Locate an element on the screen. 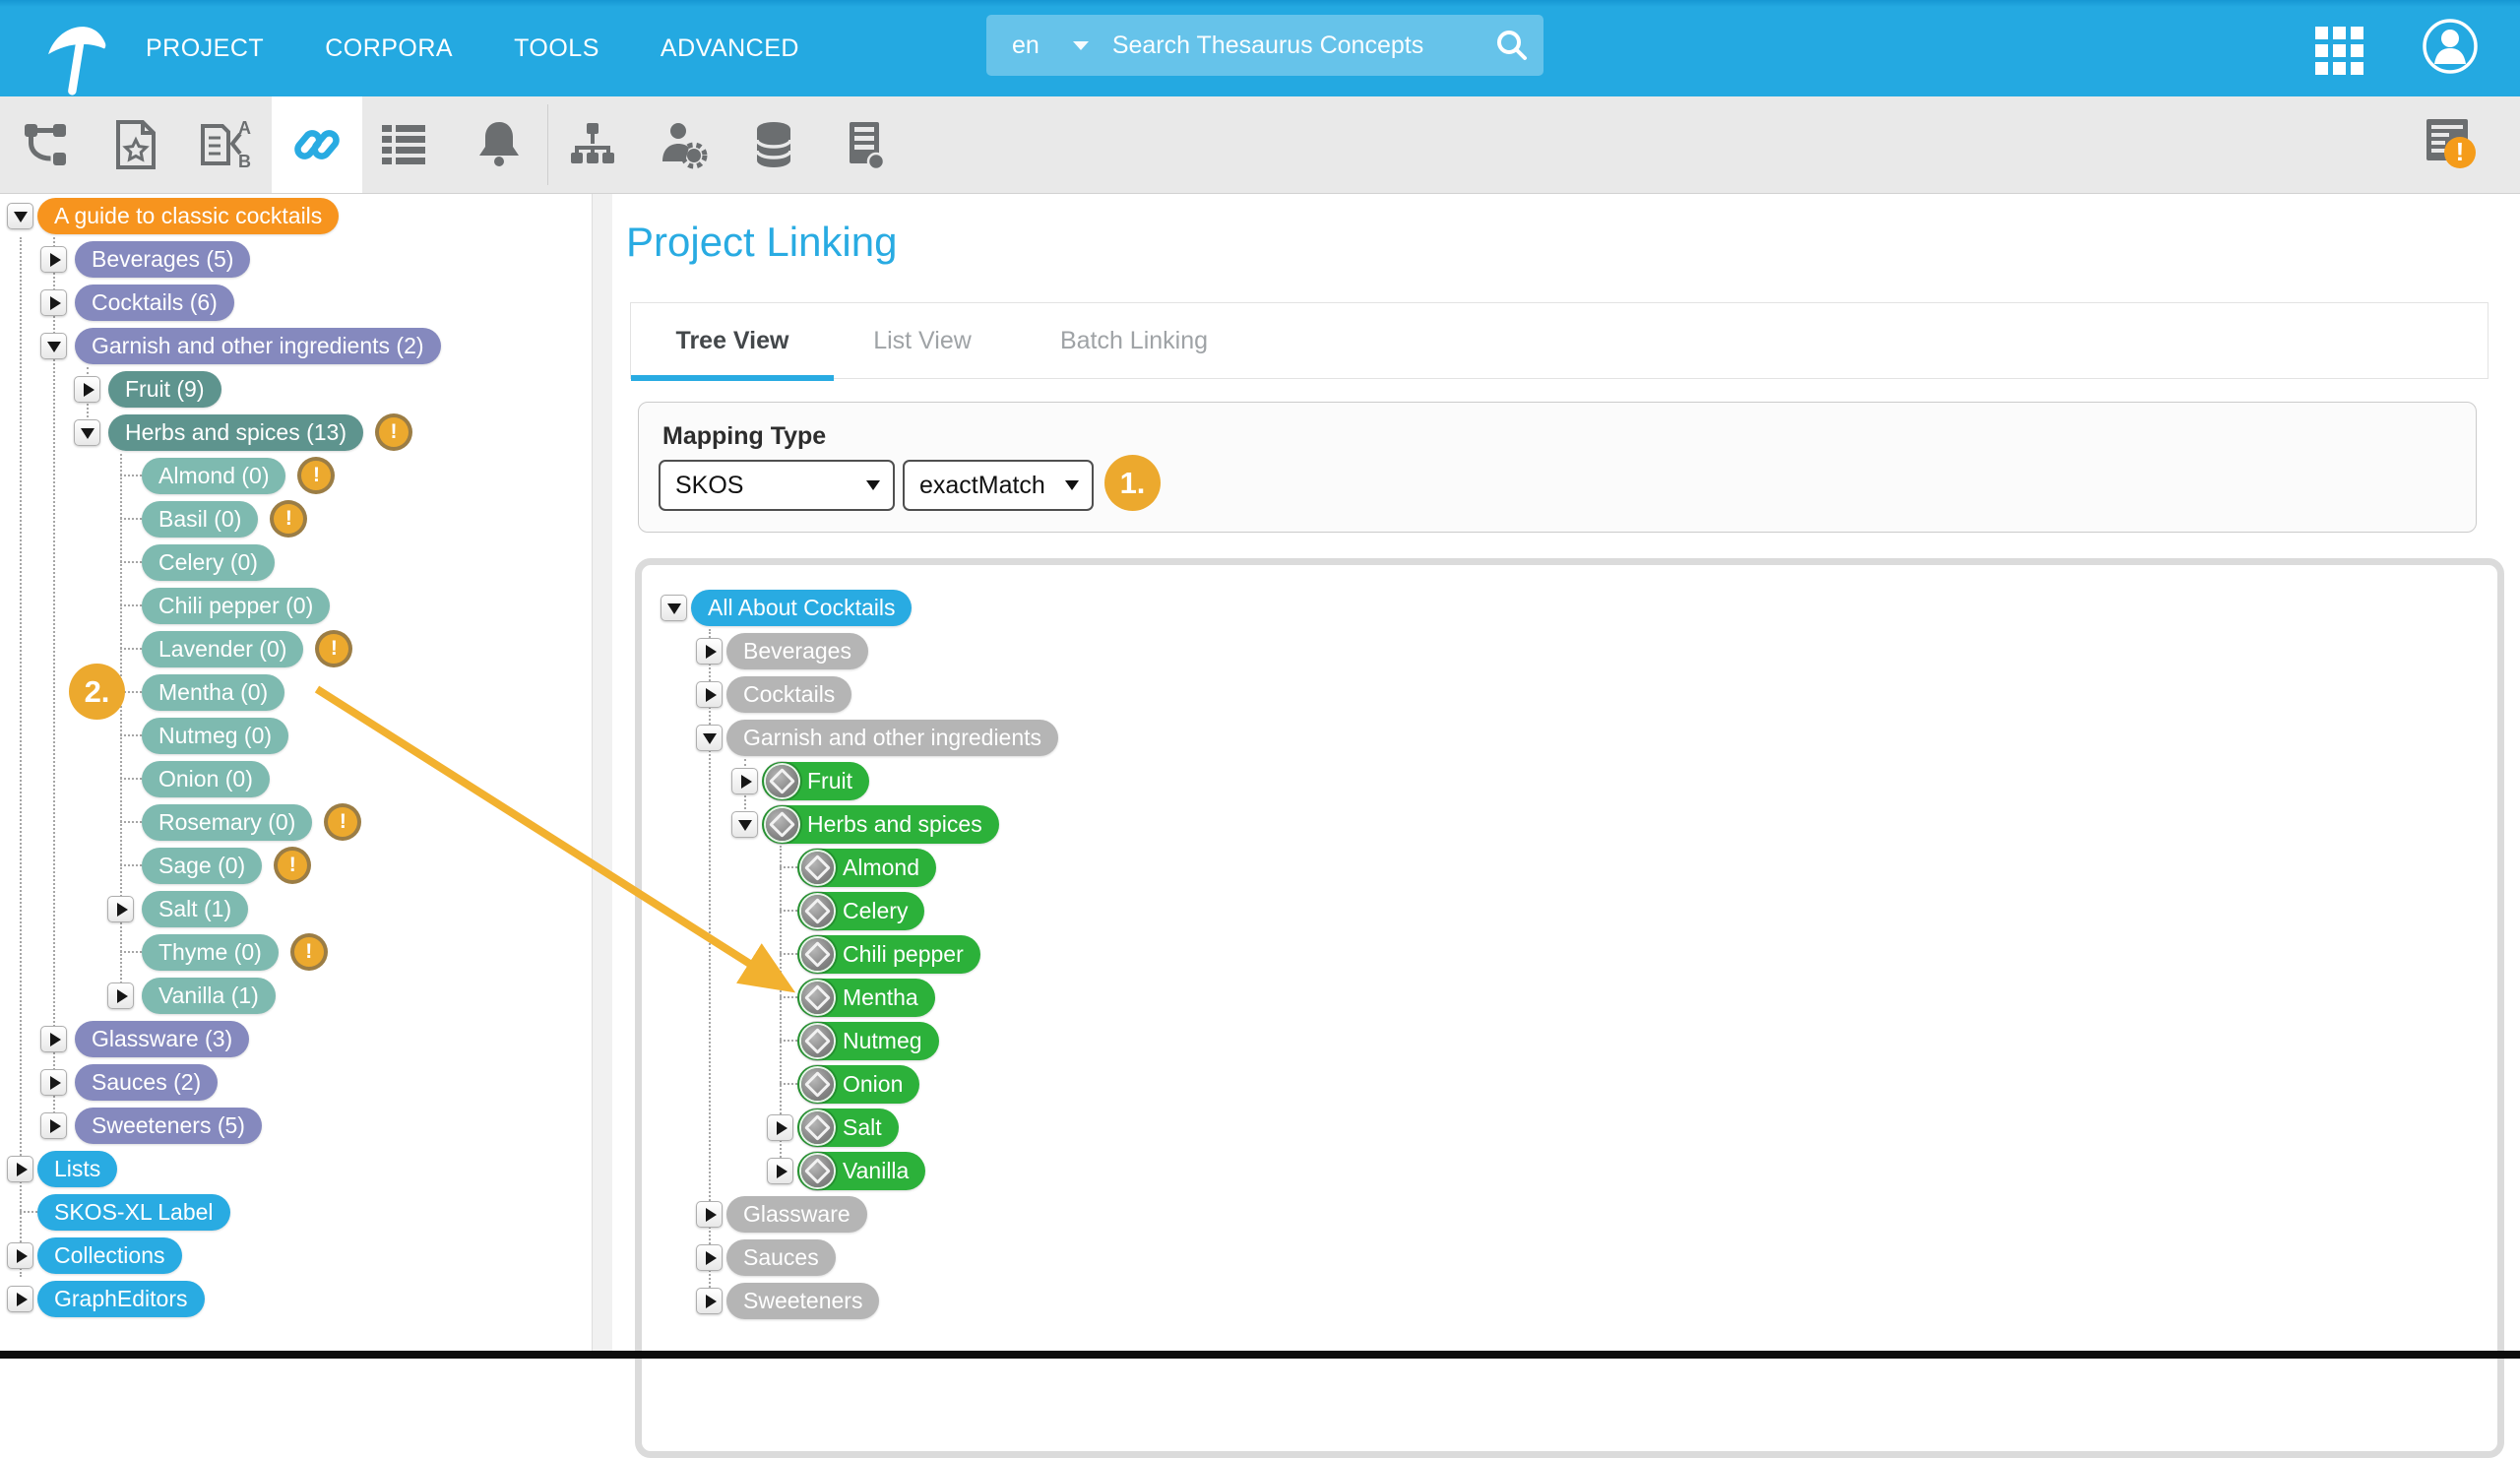 Image resolution: width=2520 pixels, height=1458 pixels. tree-node: Salt is located at coordinates (848, 1127).